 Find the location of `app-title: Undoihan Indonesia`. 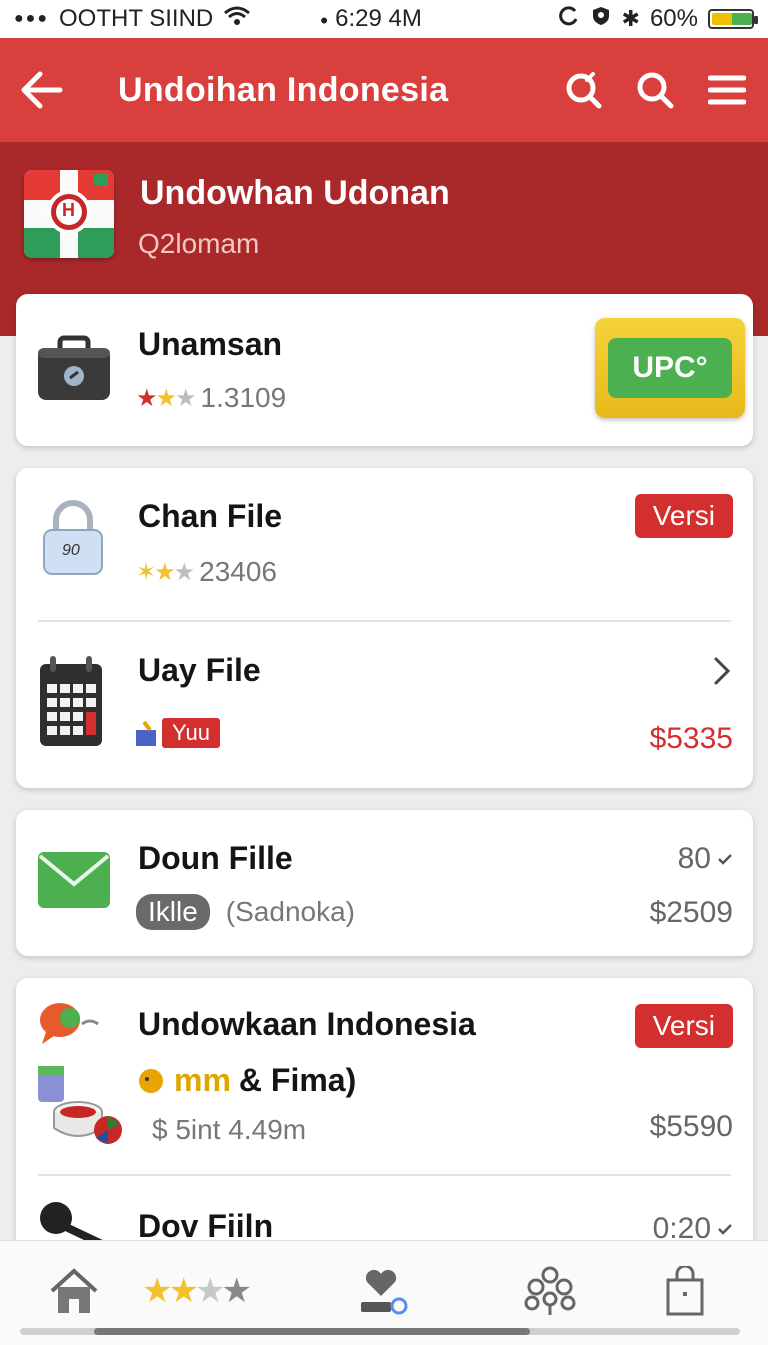

app-title: Undoihan Indonesia is located at coordinates (283, 89).